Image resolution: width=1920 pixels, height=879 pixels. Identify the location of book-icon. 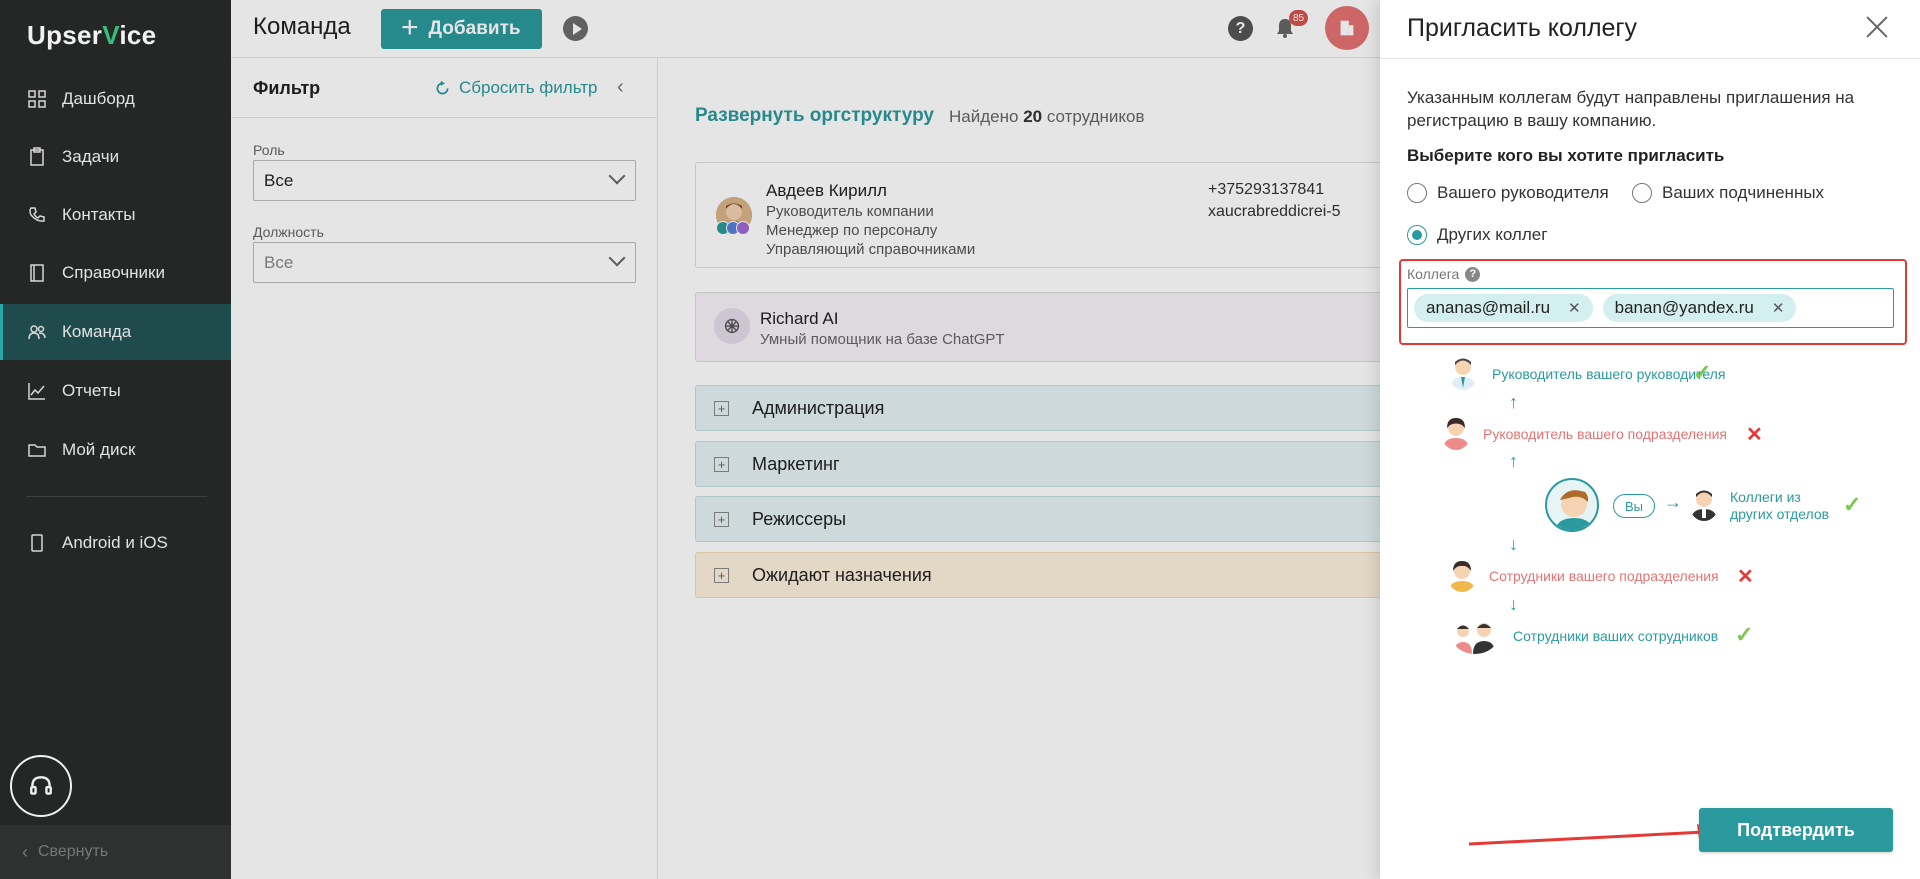
(37, 273).